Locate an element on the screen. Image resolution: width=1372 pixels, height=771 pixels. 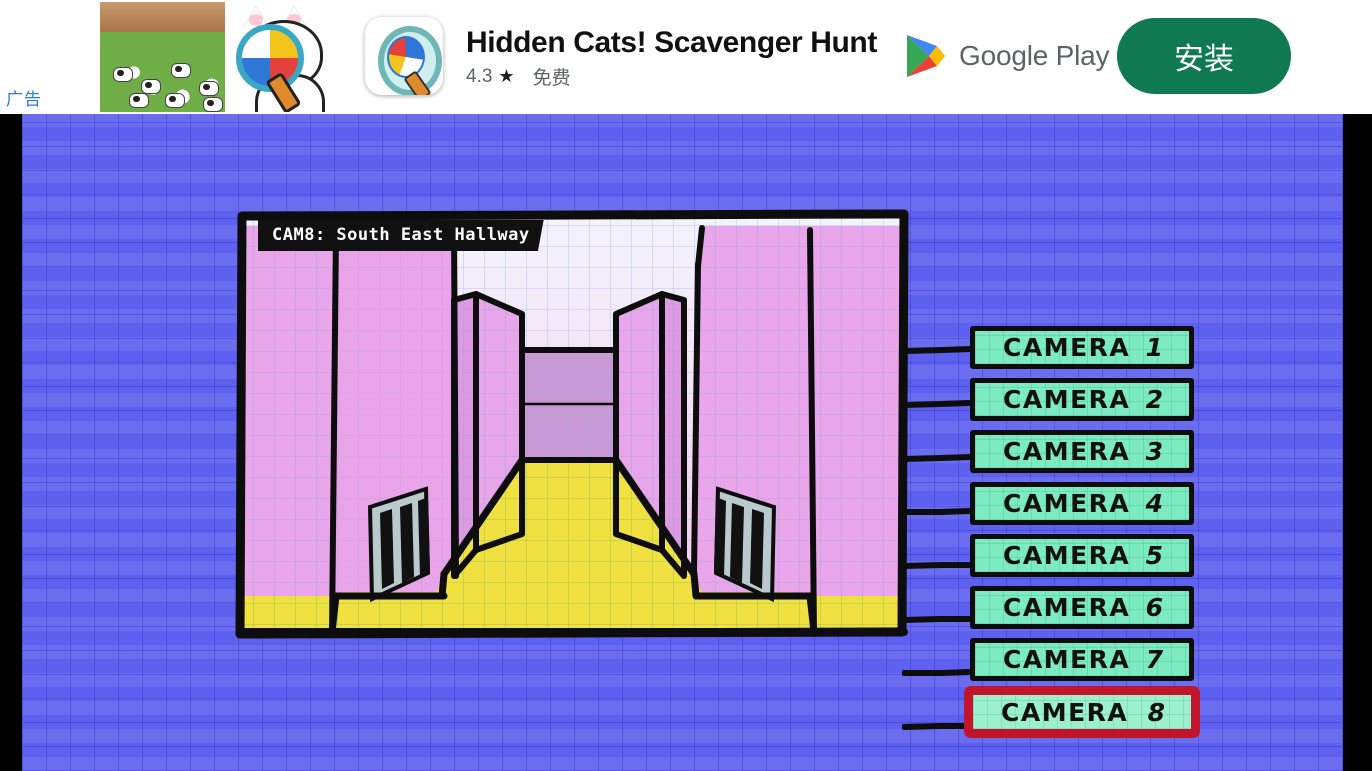
beach-ball-icon is located at coordinates (406, 57).